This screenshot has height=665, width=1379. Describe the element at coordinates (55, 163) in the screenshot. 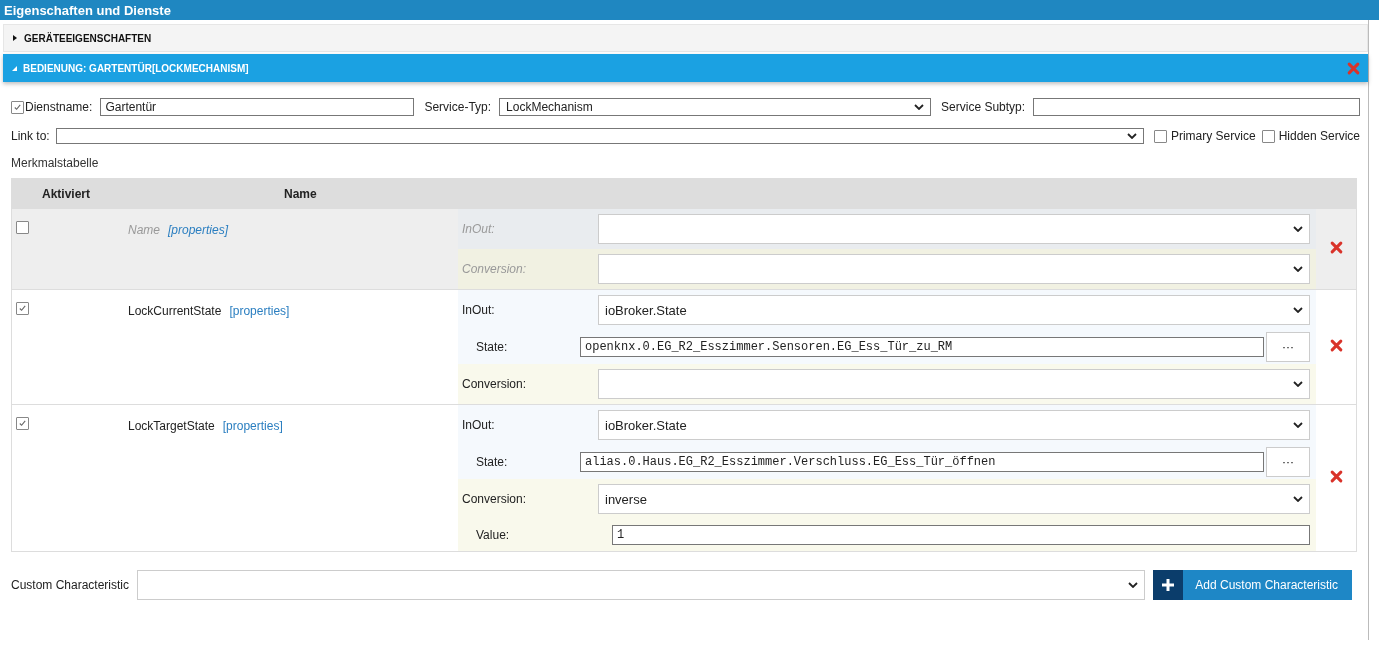

I see `section-label: Merkmalstabelle` at that location.